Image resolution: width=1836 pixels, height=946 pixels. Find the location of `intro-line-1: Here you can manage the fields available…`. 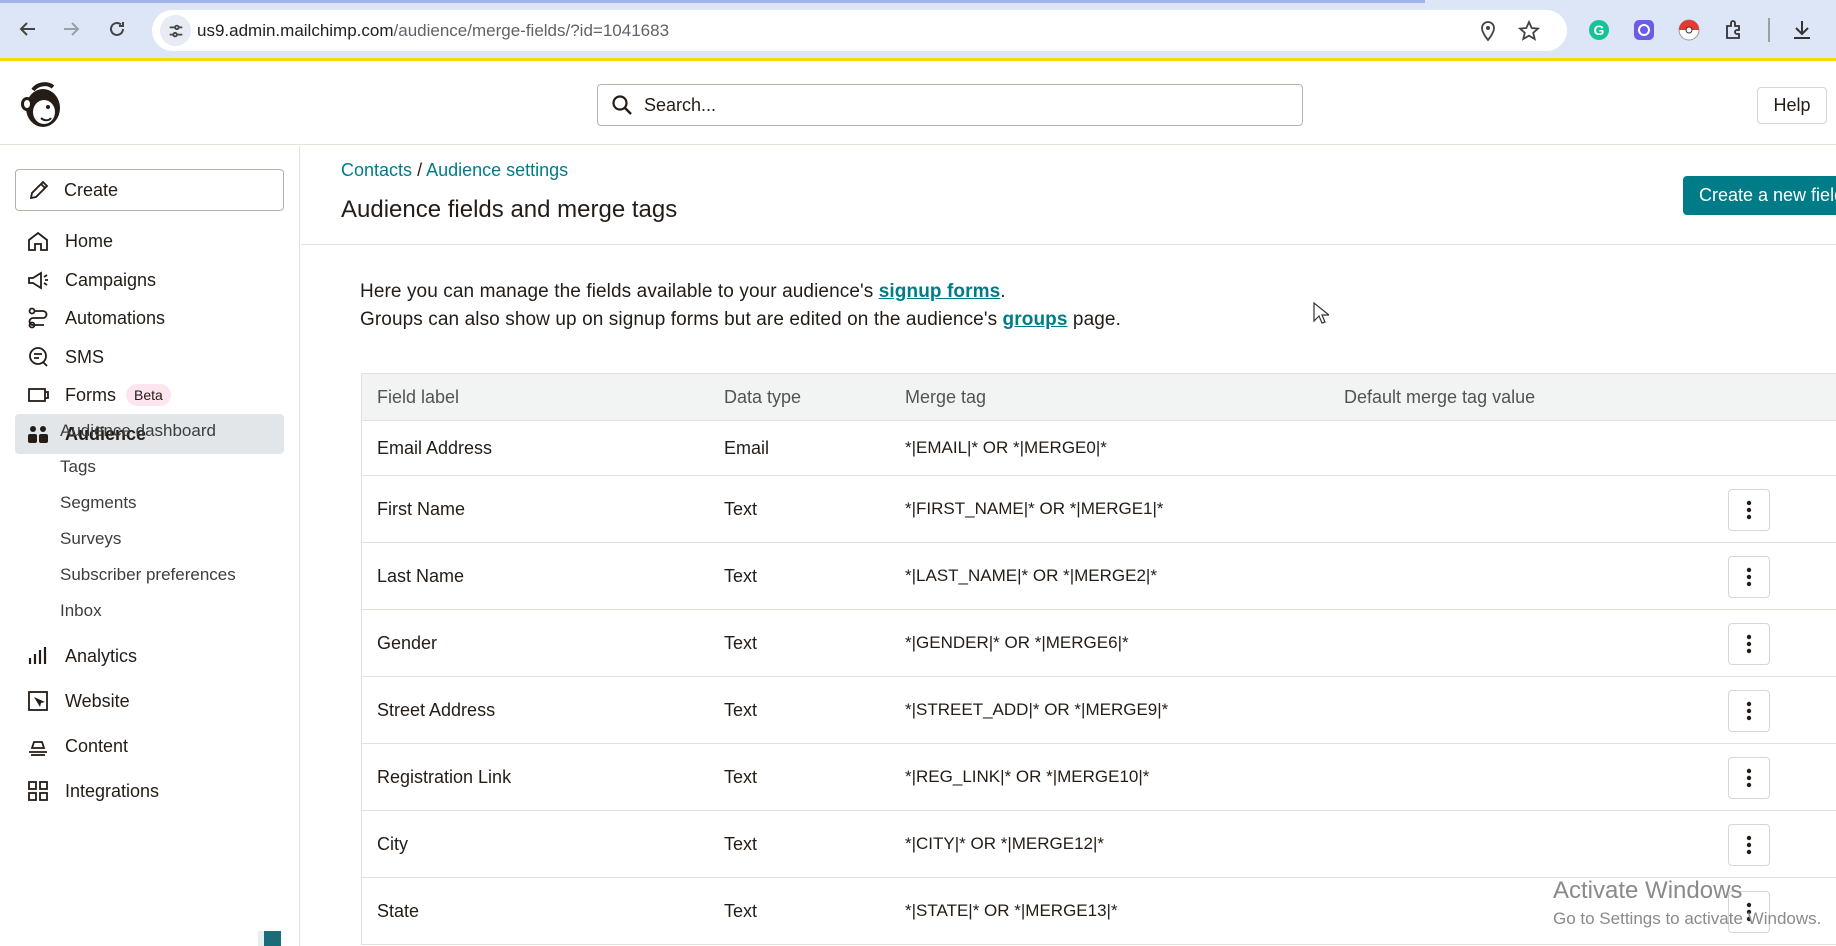

intro-line-1: Here you can manage the fields available… is located at coordinates (740, 292).